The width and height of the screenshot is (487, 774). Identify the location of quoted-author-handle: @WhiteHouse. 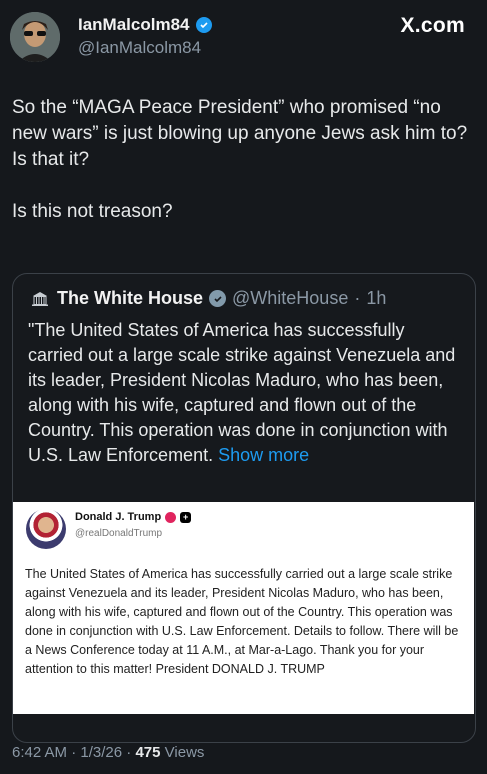
(290, 298).